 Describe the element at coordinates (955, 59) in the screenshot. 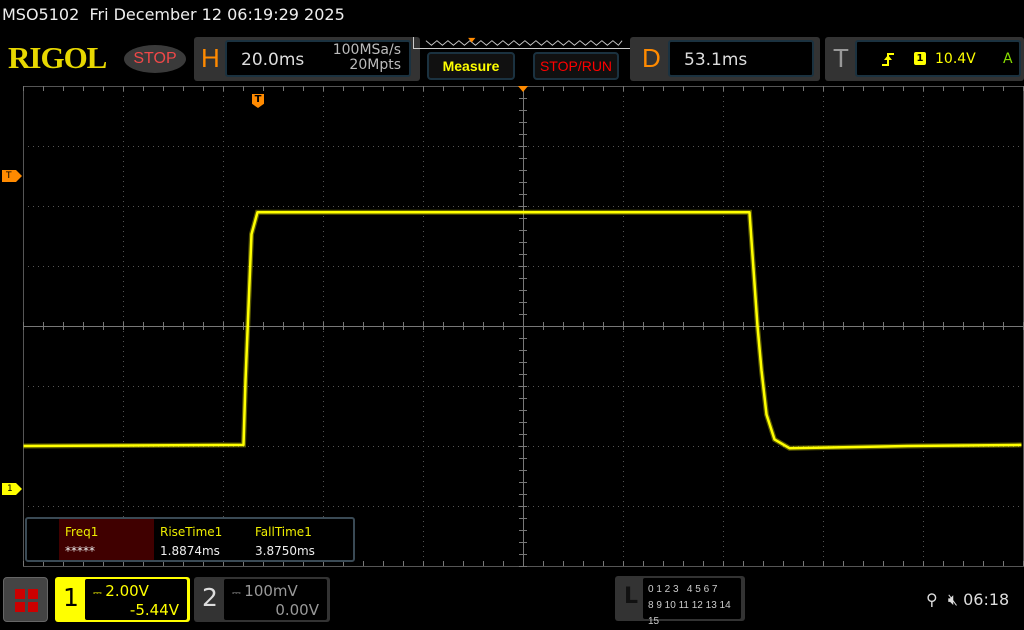

I see `trigger-level: 10.4V` at that location.